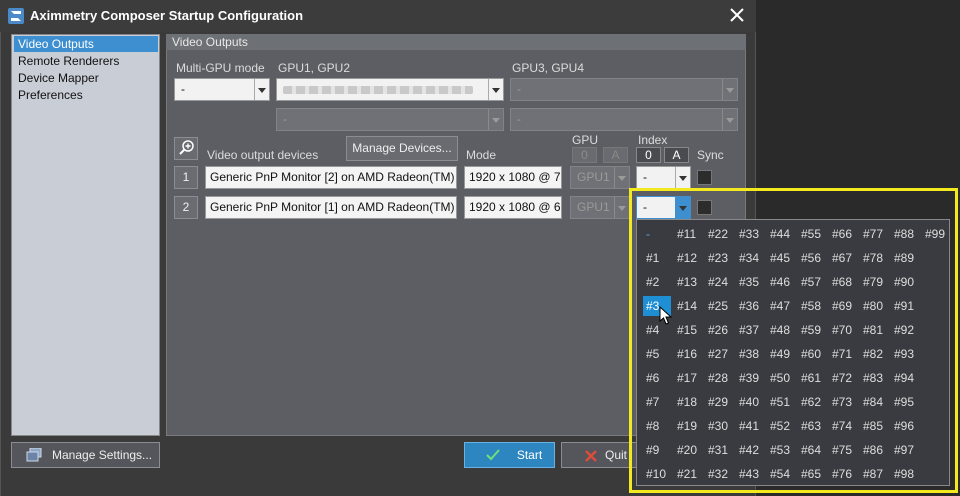 The height and width of the screenshot is (496, 960). What do you see at coordinates (645, 177) in the screenshot?
I see `output-index-value: -` at bounding box center [645, 177].